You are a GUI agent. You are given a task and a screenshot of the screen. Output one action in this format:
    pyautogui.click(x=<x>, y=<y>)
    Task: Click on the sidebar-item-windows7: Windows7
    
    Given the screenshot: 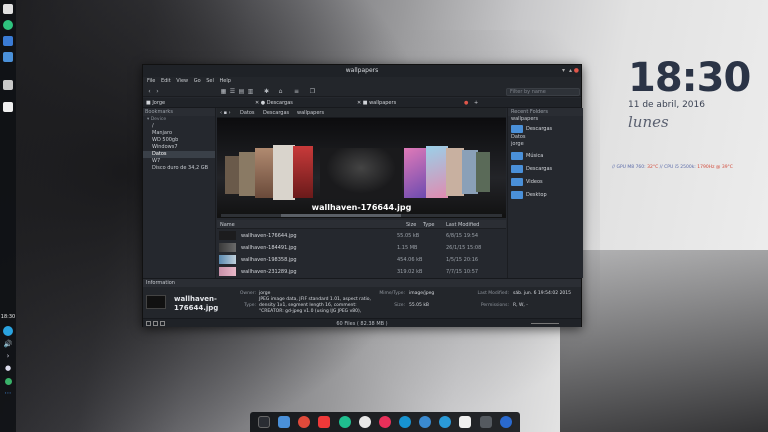 What is the action you would take?
    pyautogui.click(x=179, y=147)
    